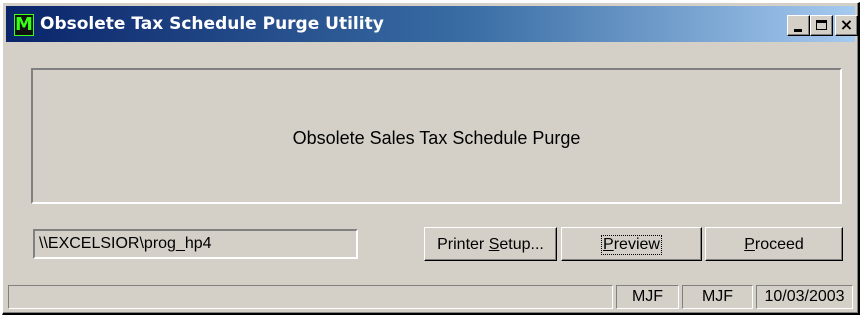 The width and height of the screenshot is (867, 320). I want to click on proceed-accel: P, so click(749, 244).